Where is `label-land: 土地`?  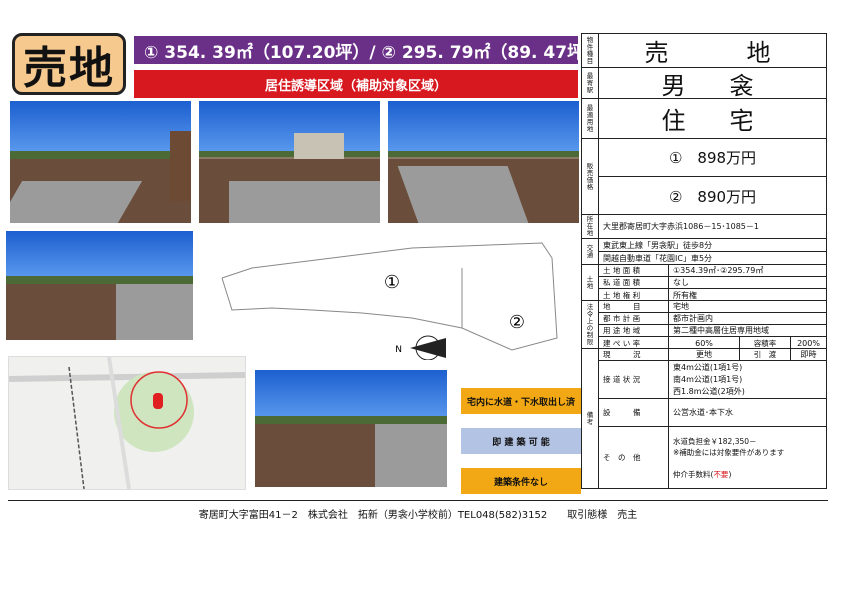 label-land: 土地 is located at coordinates (590, 282).